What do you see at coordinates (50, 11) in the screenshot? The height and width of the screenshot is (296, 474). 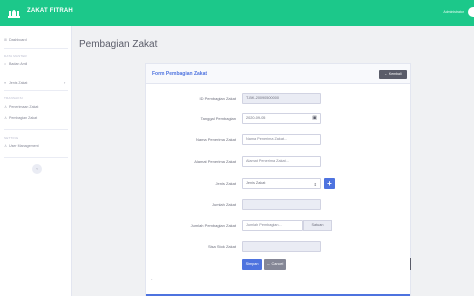 I see `app-title: ZAKAT FITRAH` at bounding box center [50, 11].